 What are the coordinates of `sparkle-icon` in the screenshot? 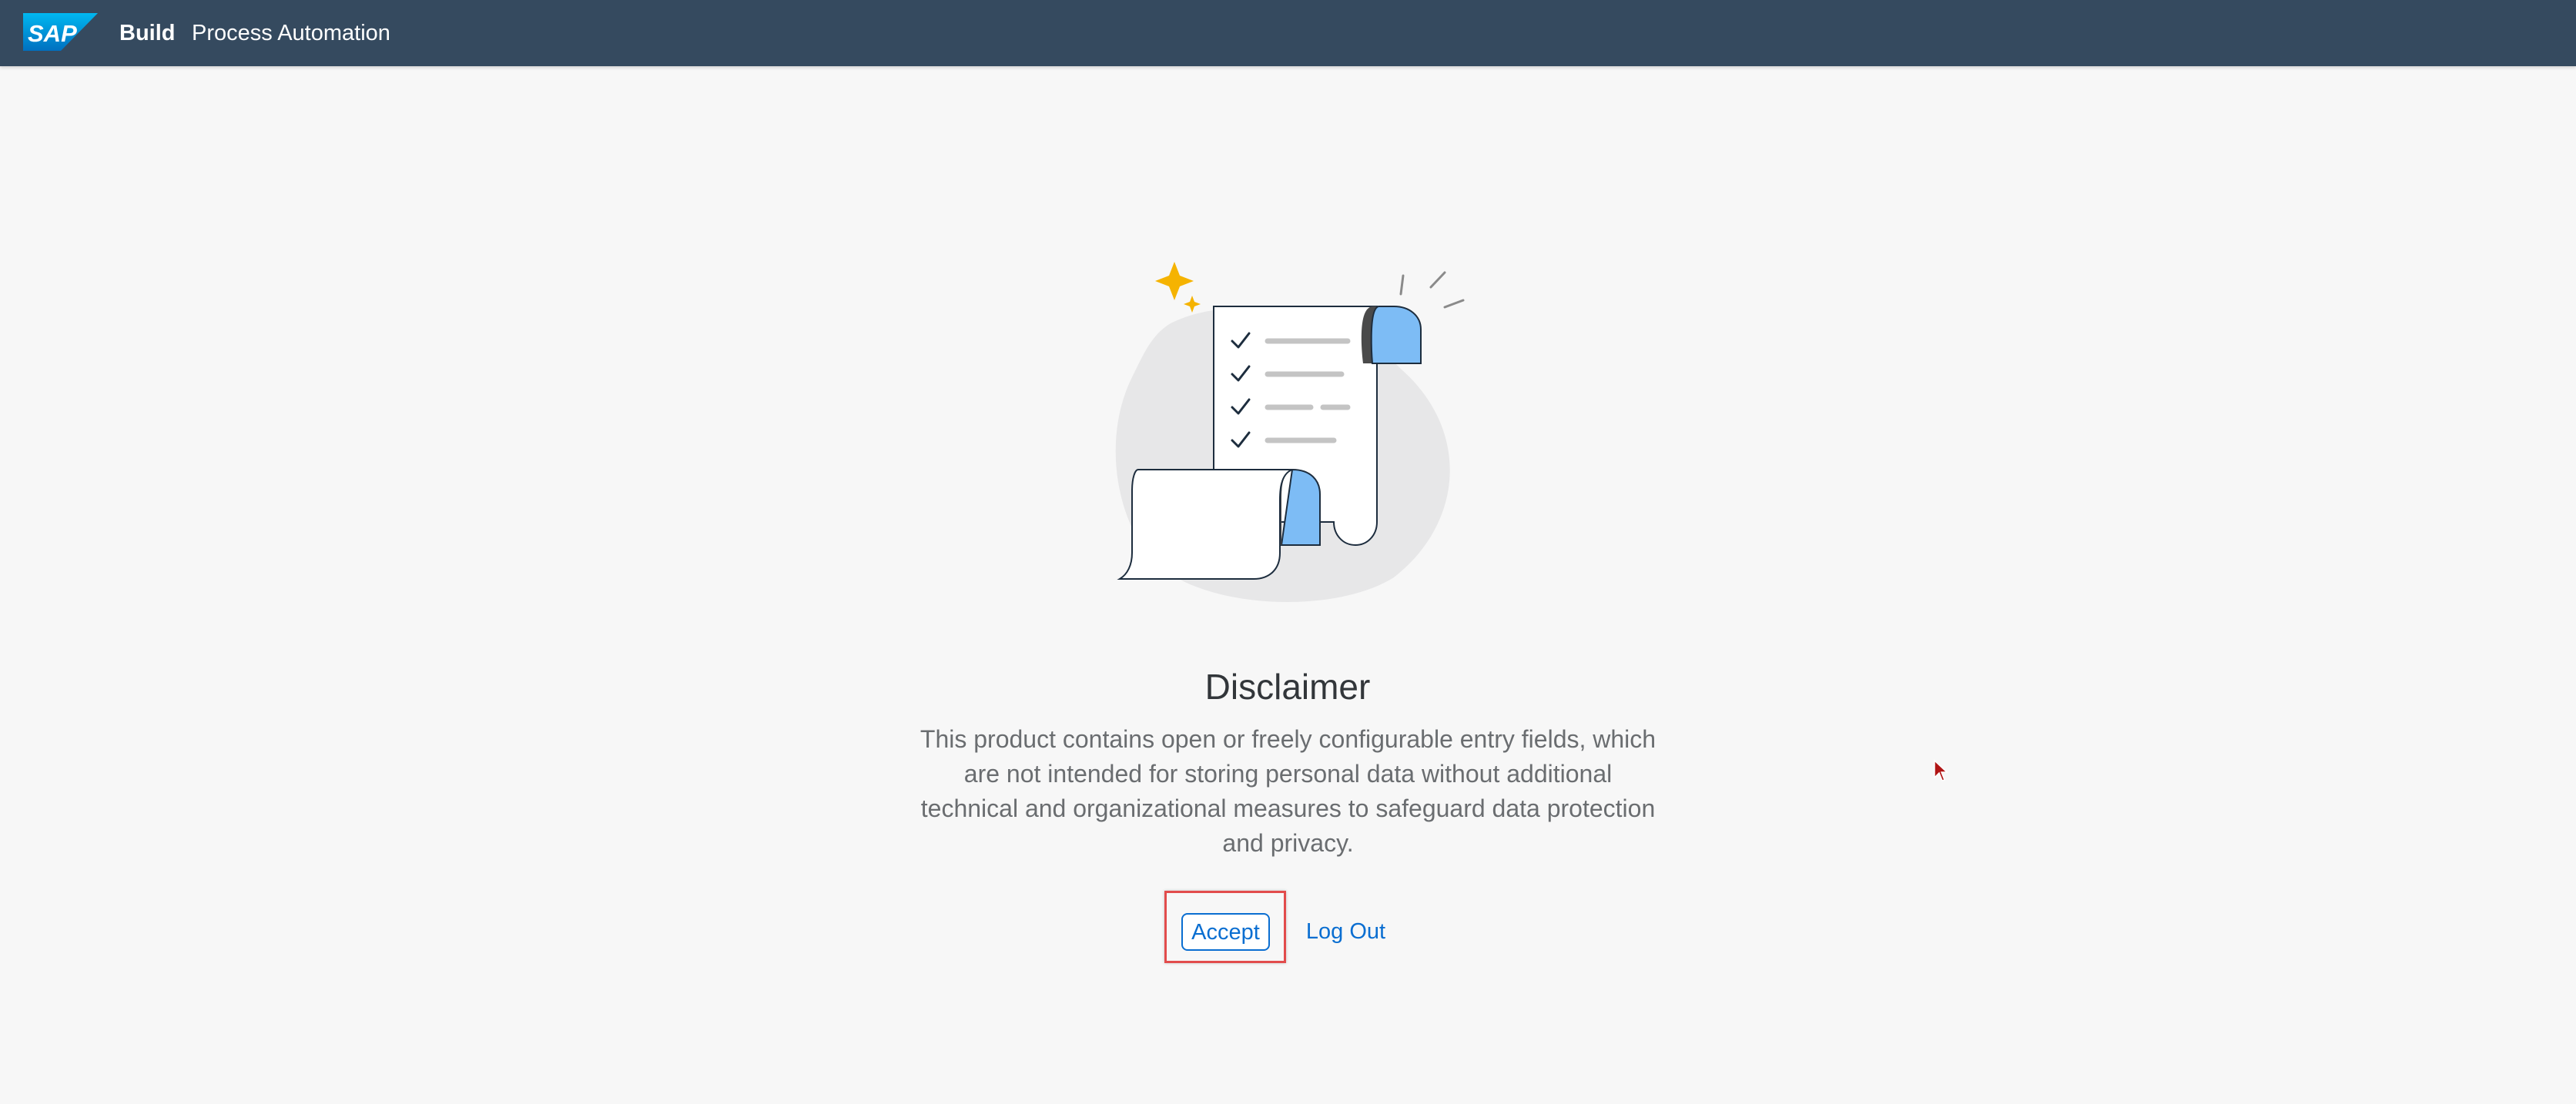 It's located at (1178, 288).